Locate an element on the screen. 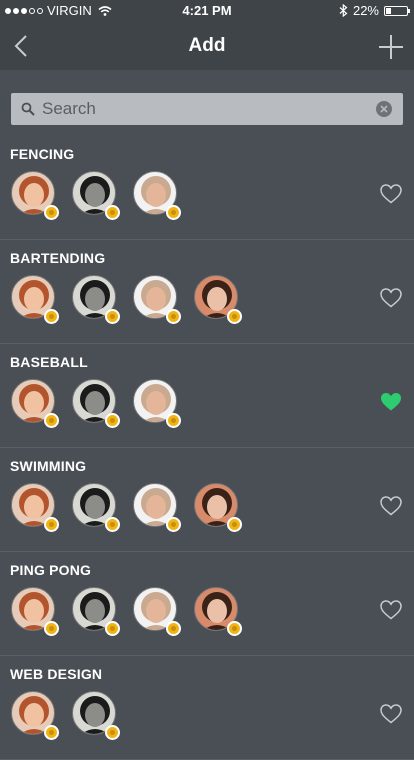  skill-section: WEB DESIGN is located at coordinates (207, 708).